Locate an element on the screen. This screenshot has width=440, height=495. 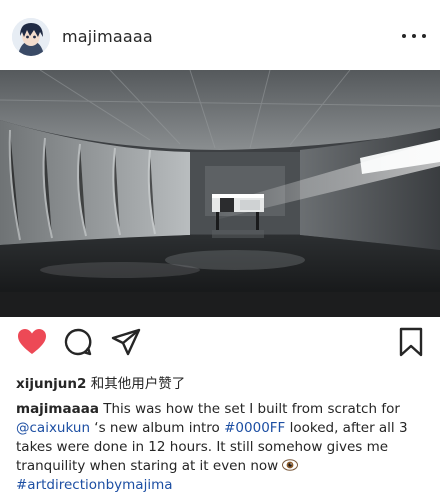
avatar is located at coordinates (31, 37).